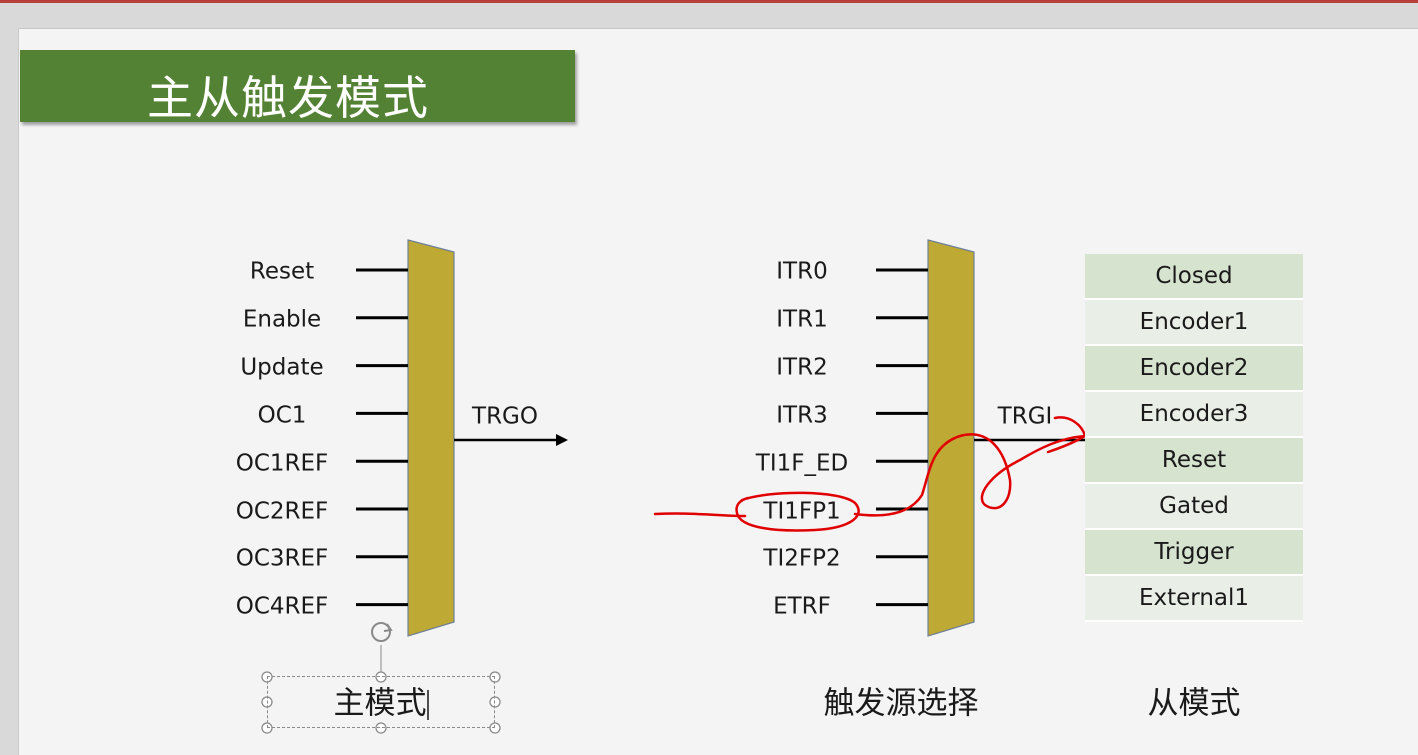 Image resolution: width=1418 pixels, height=755 pixels. I want to click on master-mux-block, so click(431, 438).